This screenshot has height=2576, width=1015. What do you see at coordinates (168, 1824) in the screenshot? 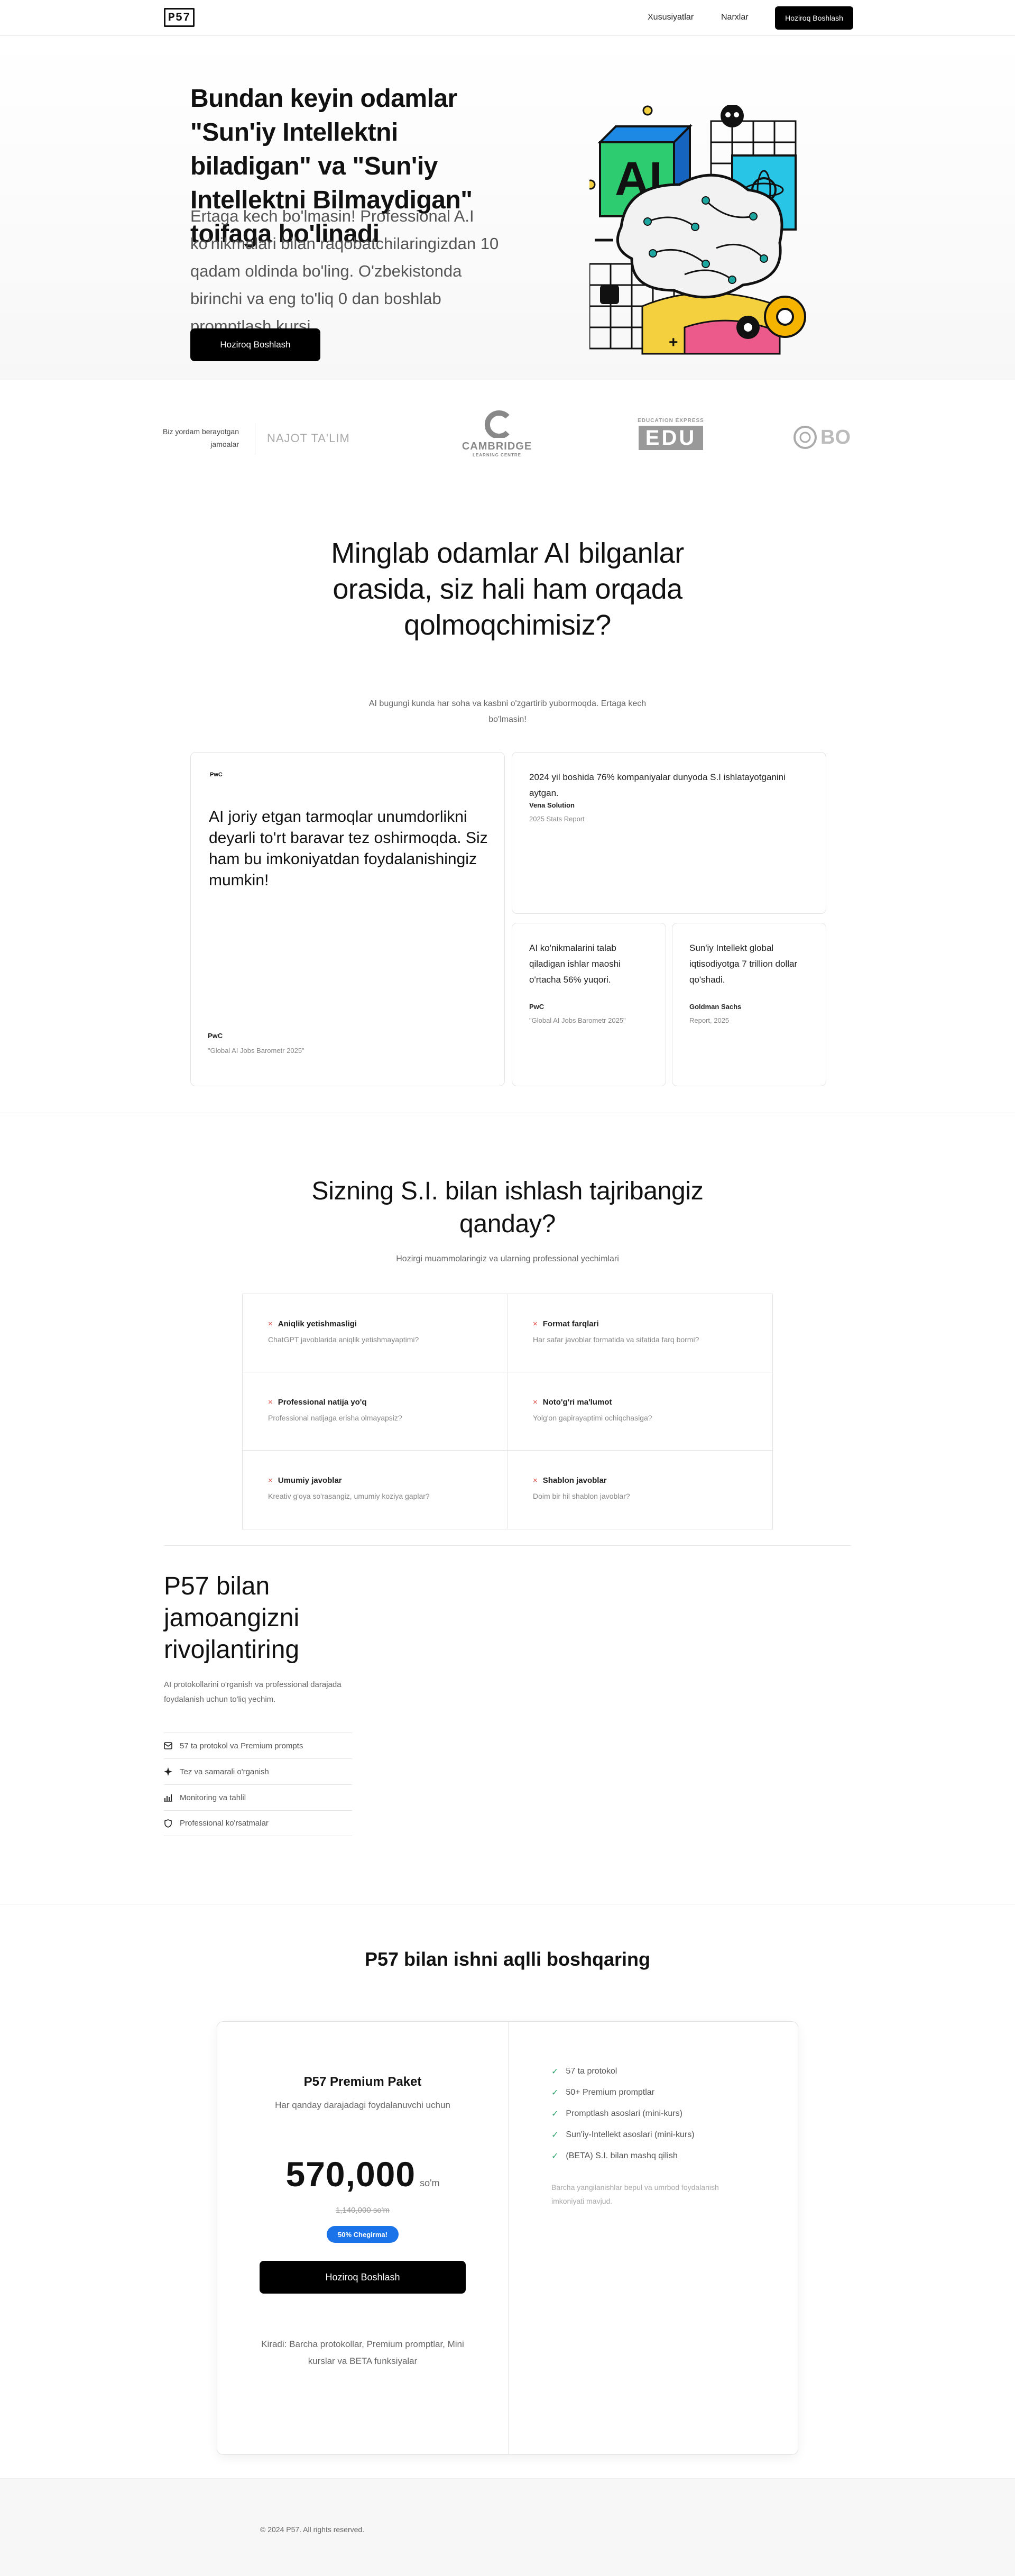
I see `shield-icon` at bounding box center [168, 1824].